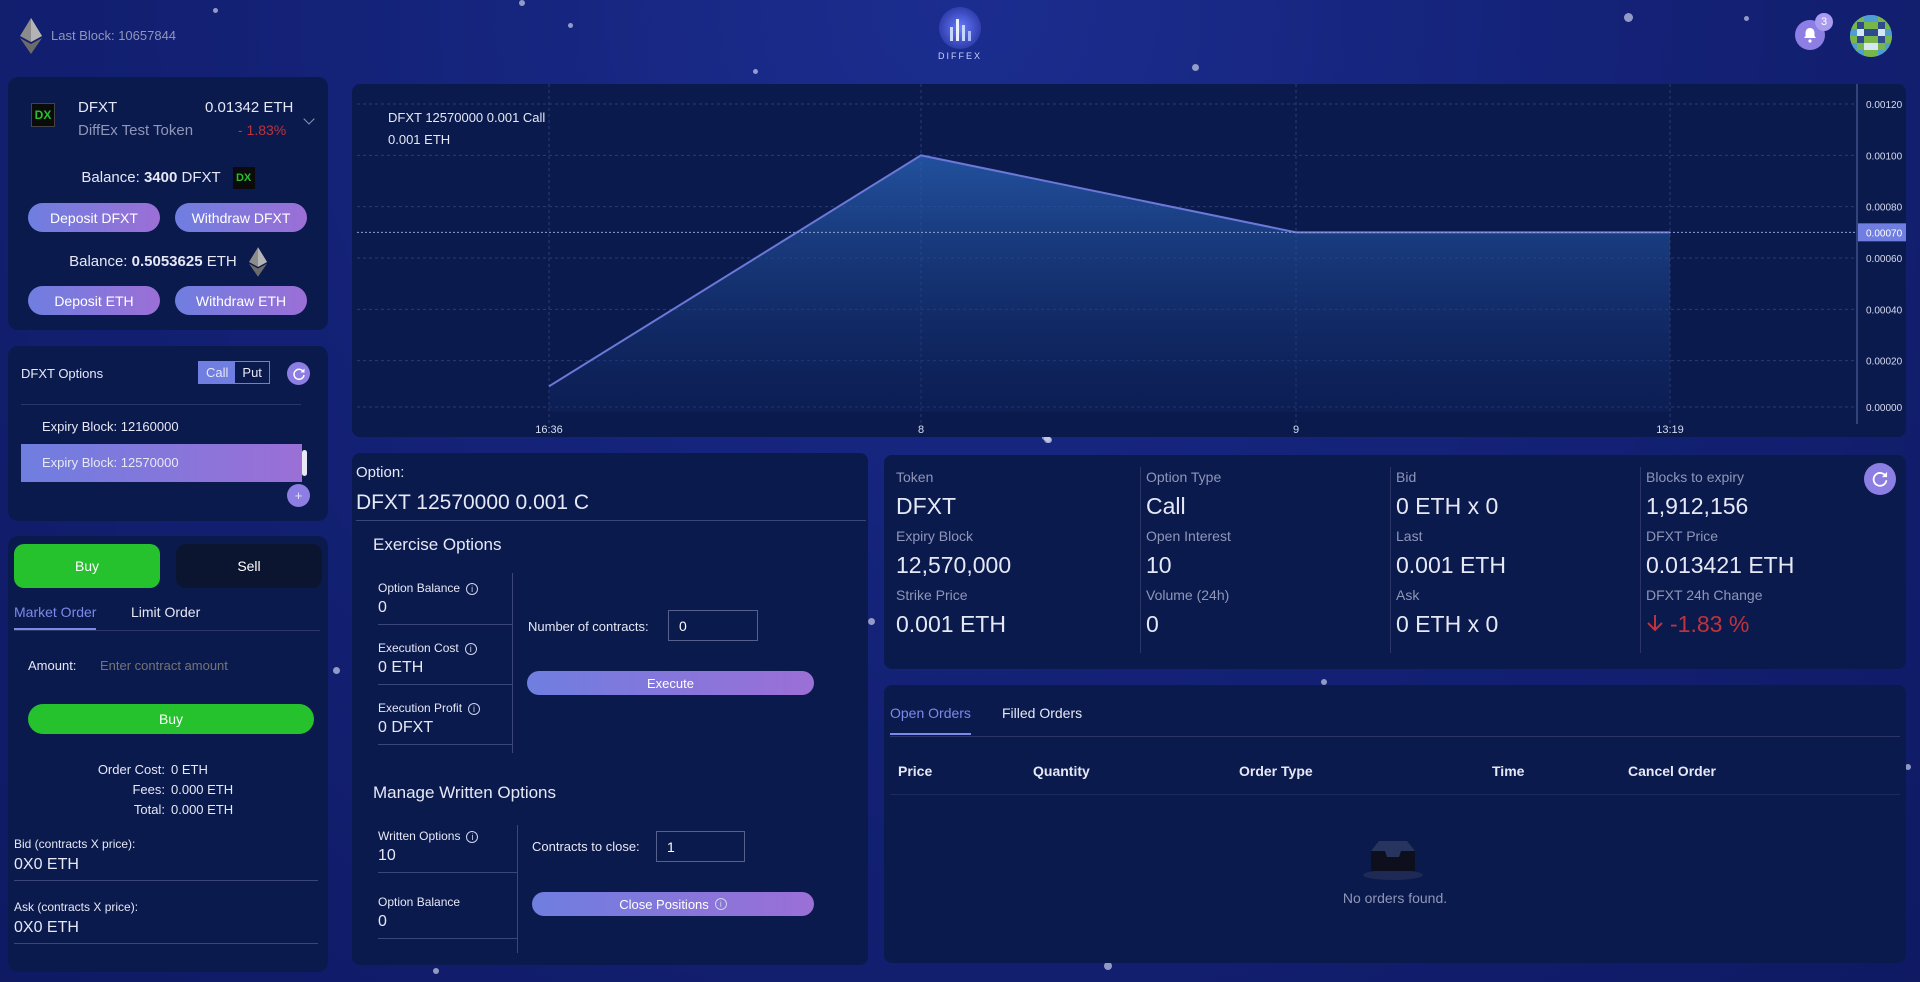 The image size is (1920, 982). I want to click on option-balance2-label: Option Balance, so click(419, 902).